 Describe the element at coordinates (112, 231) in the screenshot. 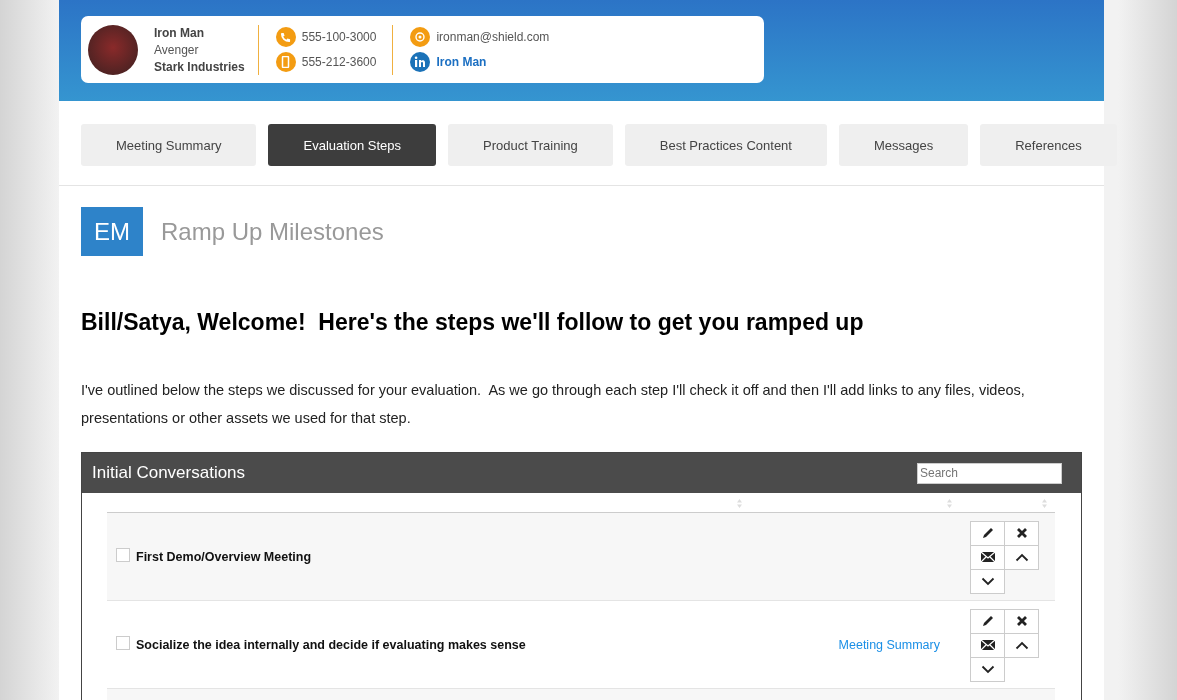

I see `section-badge: EM` at that location.